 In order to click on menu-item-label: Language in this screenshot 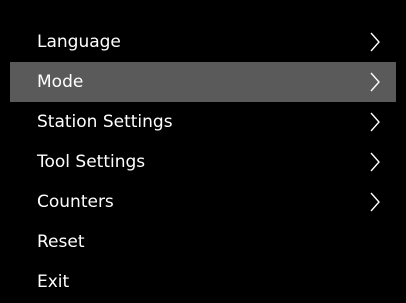, I will do `click(79, 42)`.